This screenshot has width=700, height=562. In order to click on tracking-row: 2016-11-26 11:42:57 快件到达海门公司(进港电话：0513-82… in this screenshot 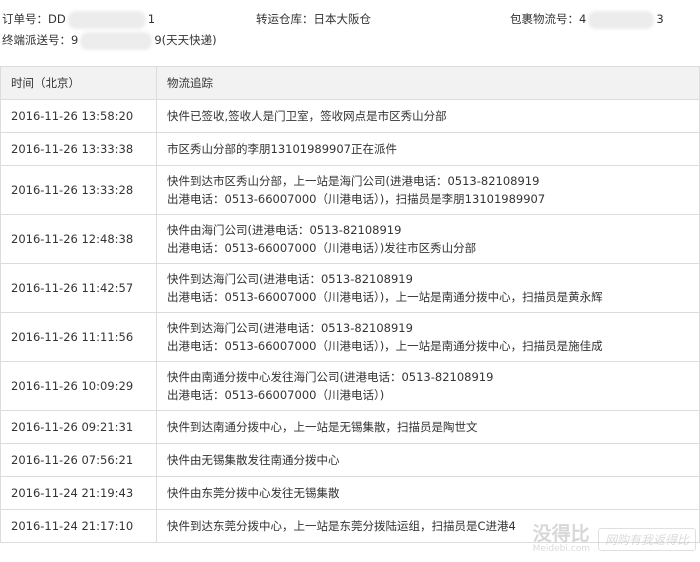, I will do `click(350, 288)`.